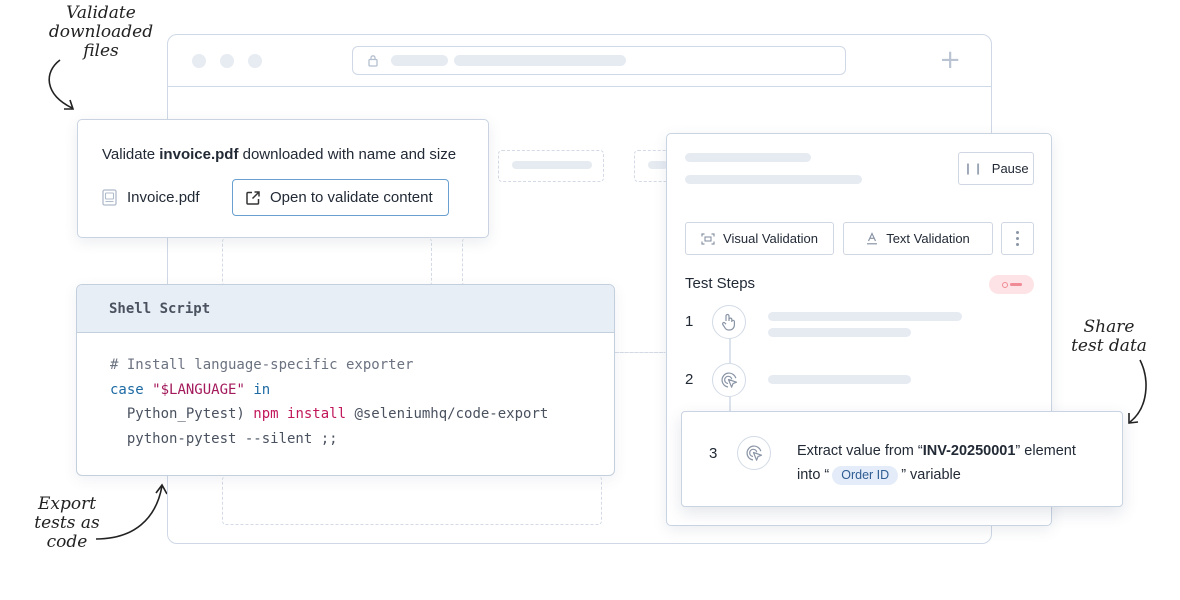  Describe the element at coordinates (101, 13) in the screenshot. I see `annotation-line: Validate` at that location.